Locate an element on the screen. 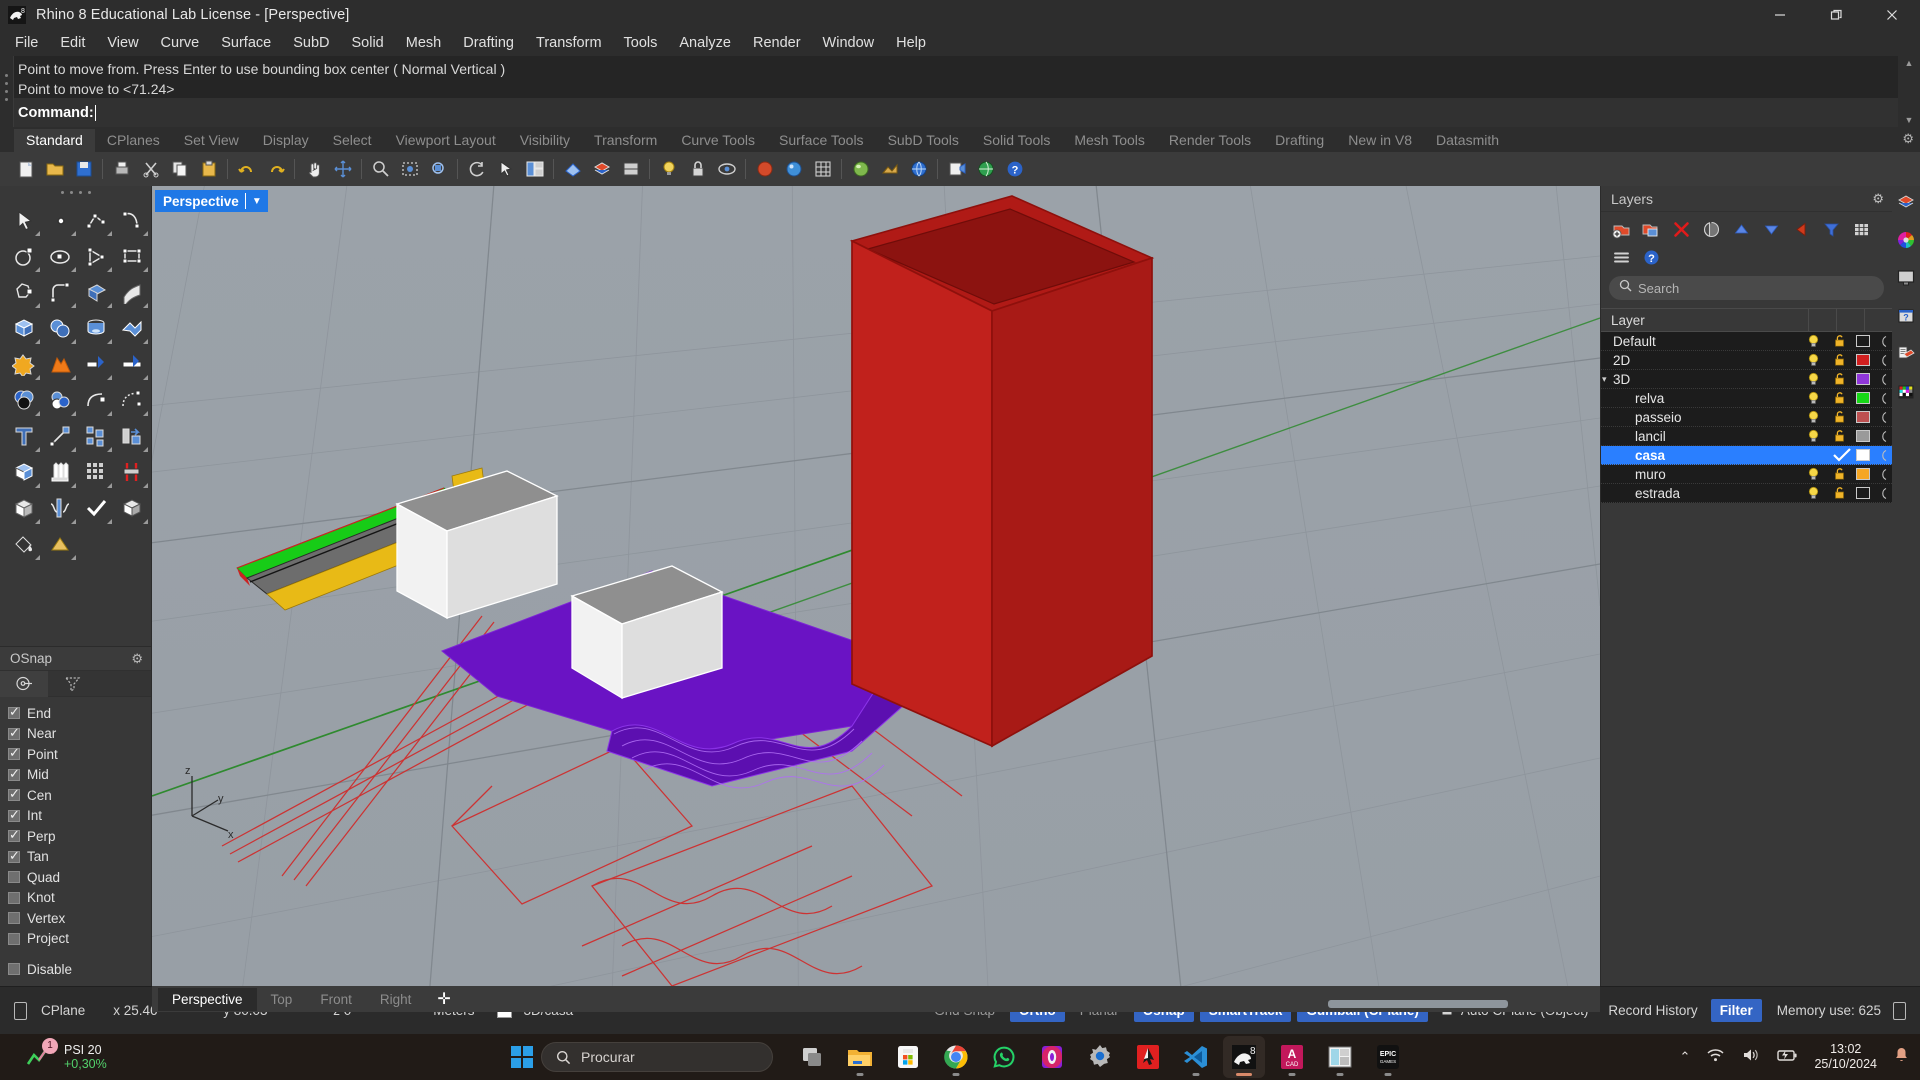 Image resolution: width=1920 pixels, height=1080 pixels. move-up-icon is located at coordinates (1741, 229).